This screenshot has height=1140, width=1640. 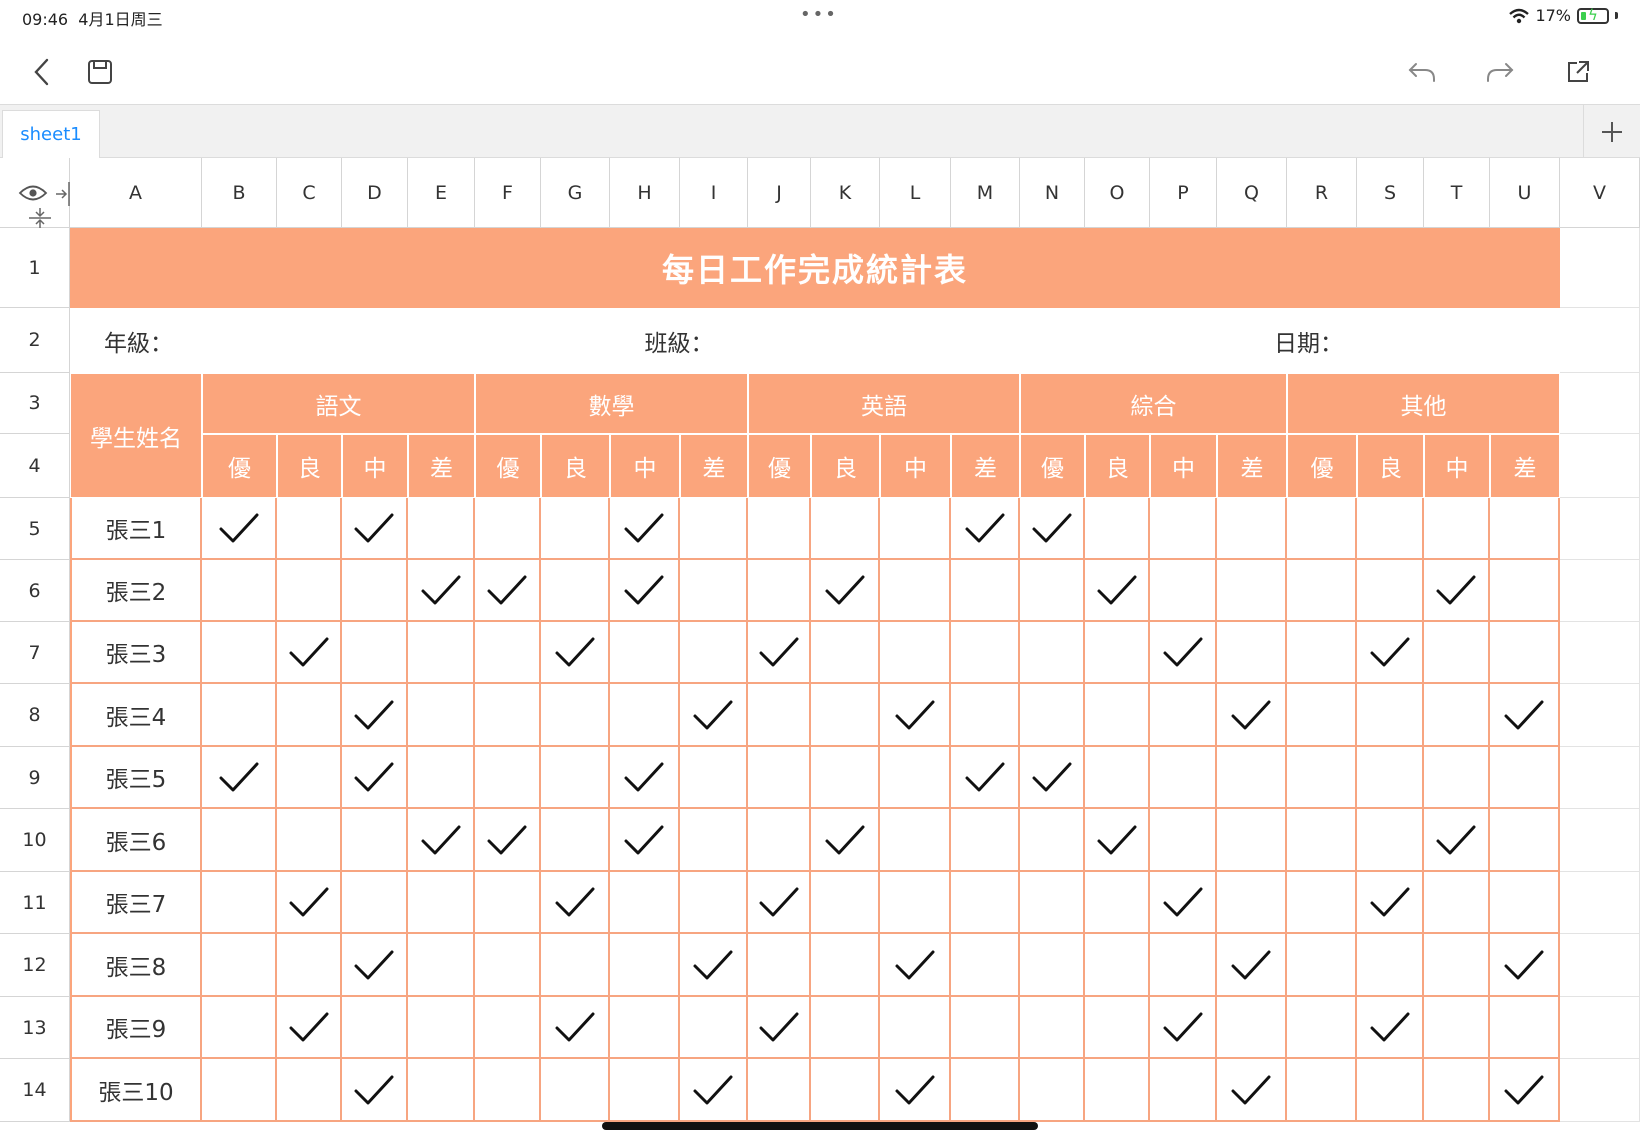 I want to click on column-header-R: R, so click(x=1322, y=193).